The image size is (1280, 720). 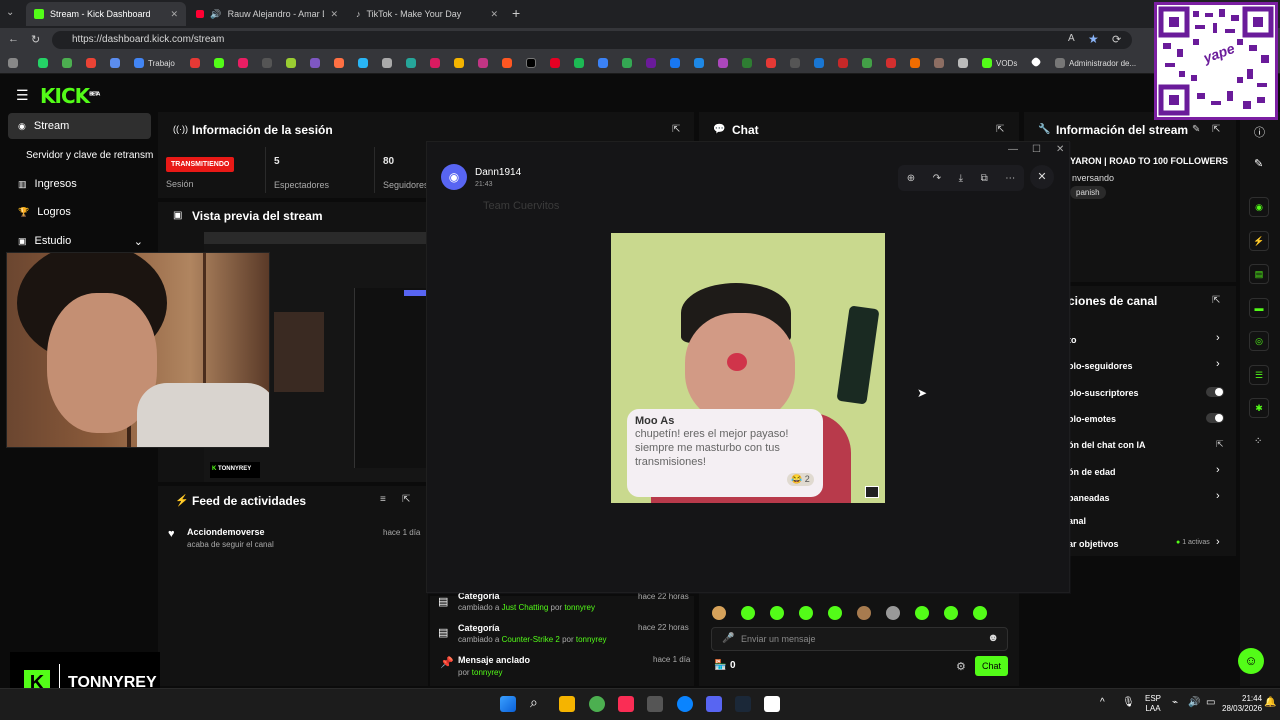 What do you see at coordinates (1259, 375) in the screenshot?
I see `list-icon: ☰` at bounding box center [1259, 375].